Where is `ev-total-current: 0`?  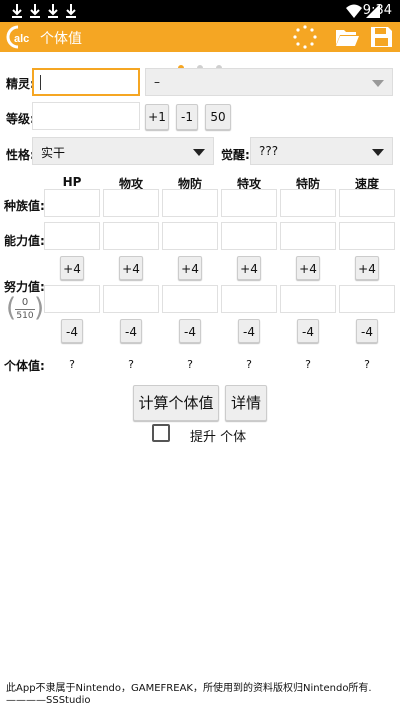 ev-total-current: 0 is located at coordinates (25, 302).